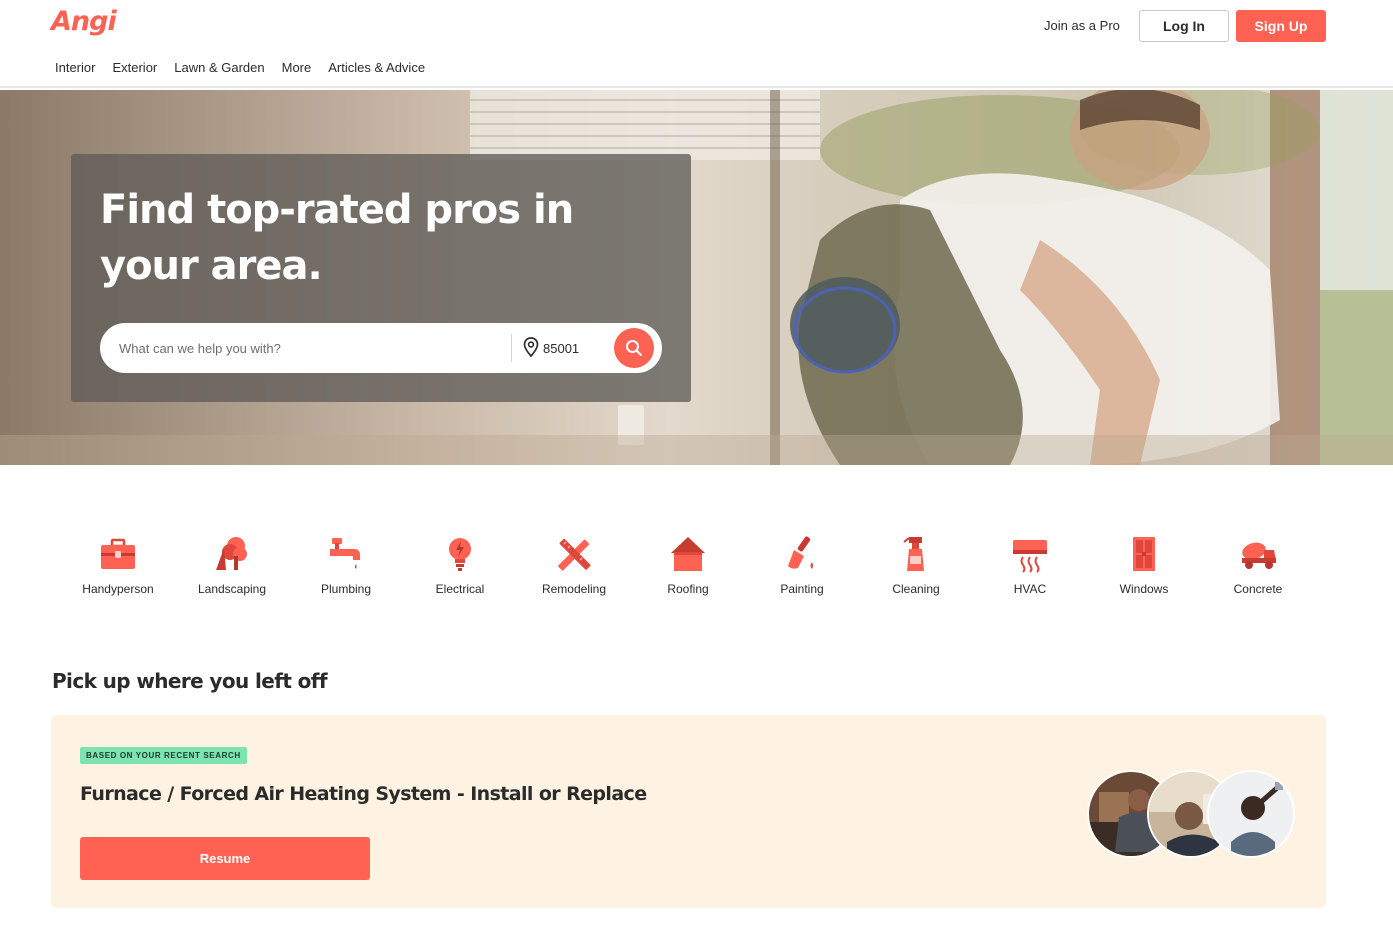  What do you see at coordinates (574, 589) in the screenshot?
I see `category-label: Remodeling` at bounding box center [574, 589].